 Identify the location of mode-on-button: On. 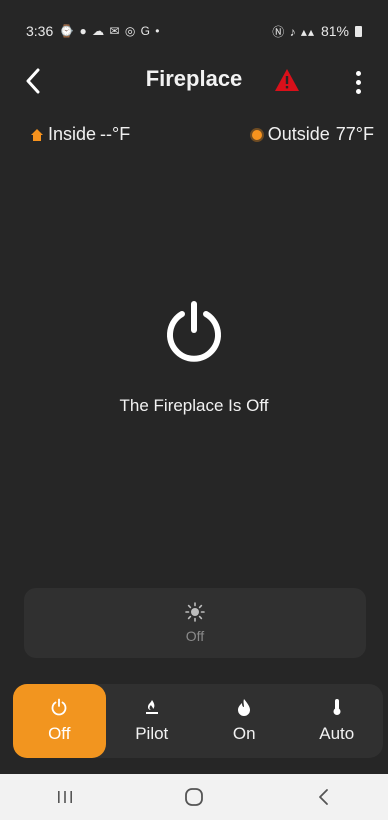
(244, 721).